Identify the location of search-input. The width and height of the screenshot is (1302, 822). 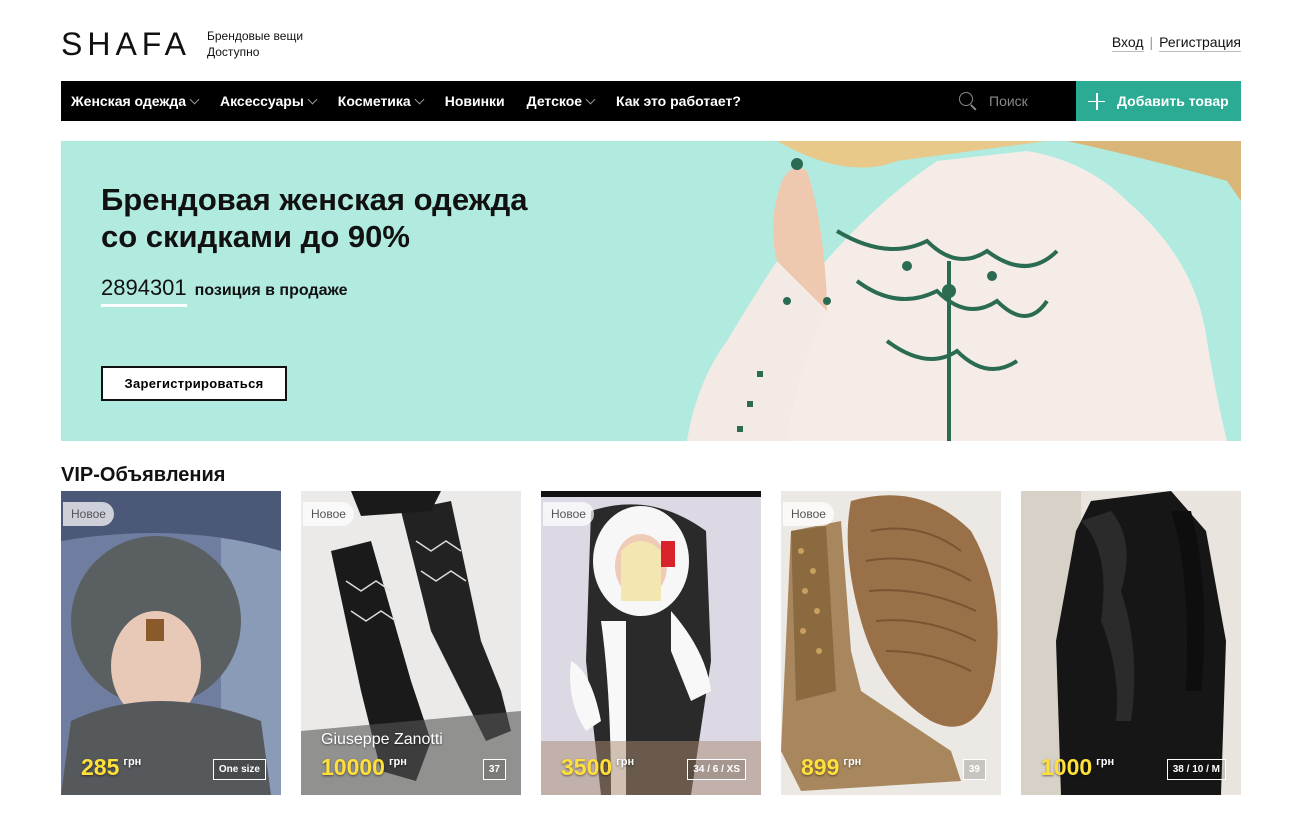
(1024, 101).